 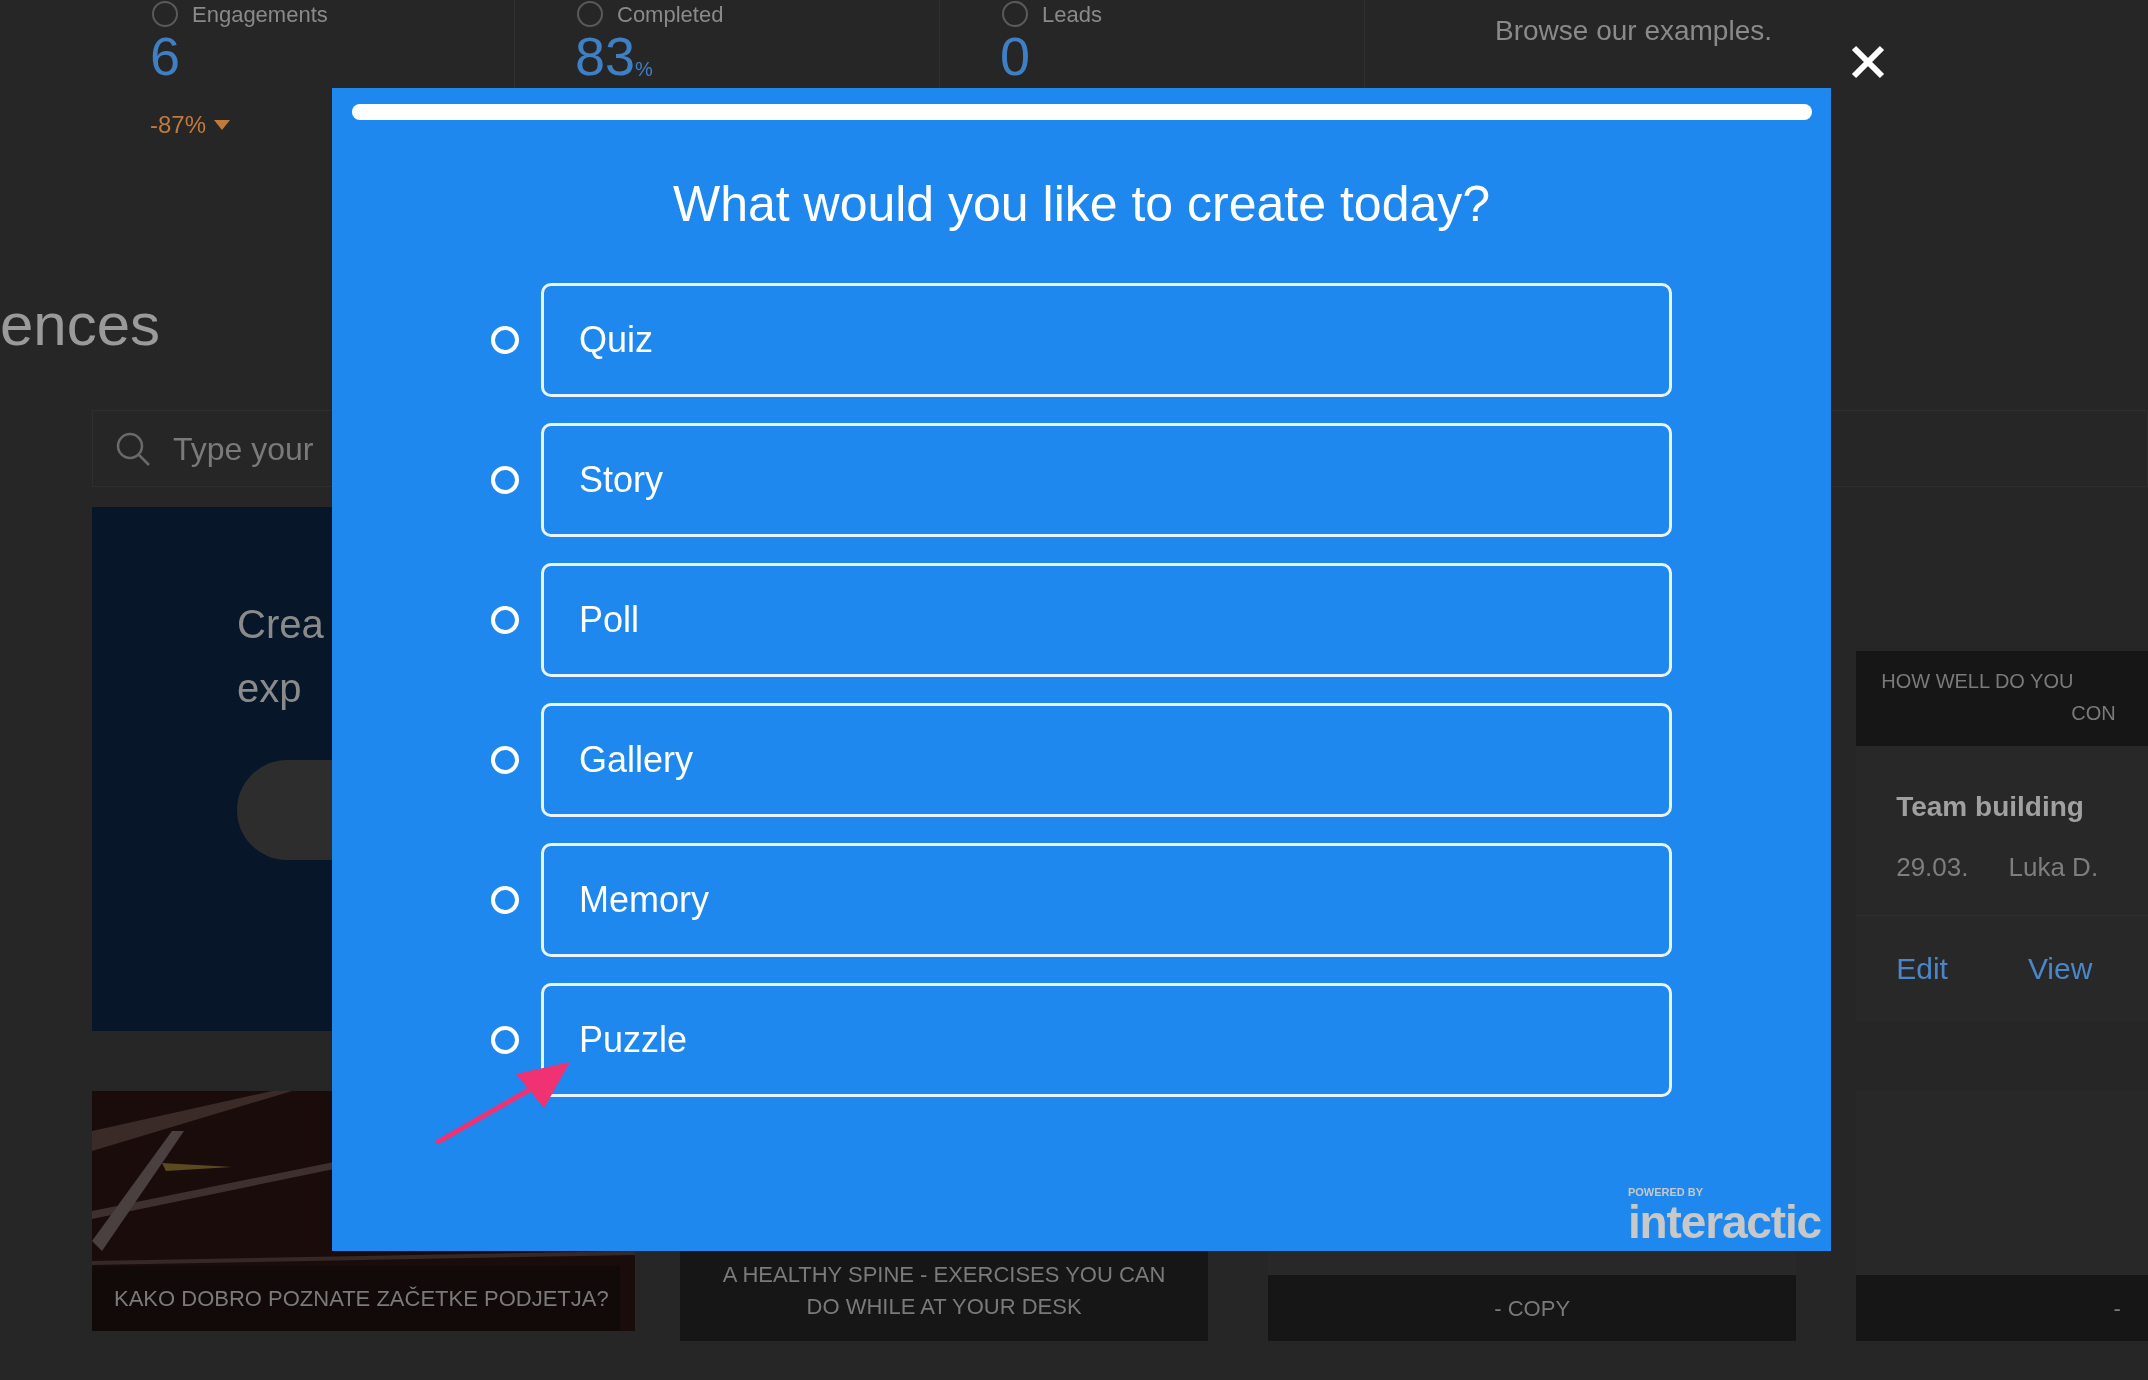 I want to click on card-link: Edit, so click(x=1922, y=968).